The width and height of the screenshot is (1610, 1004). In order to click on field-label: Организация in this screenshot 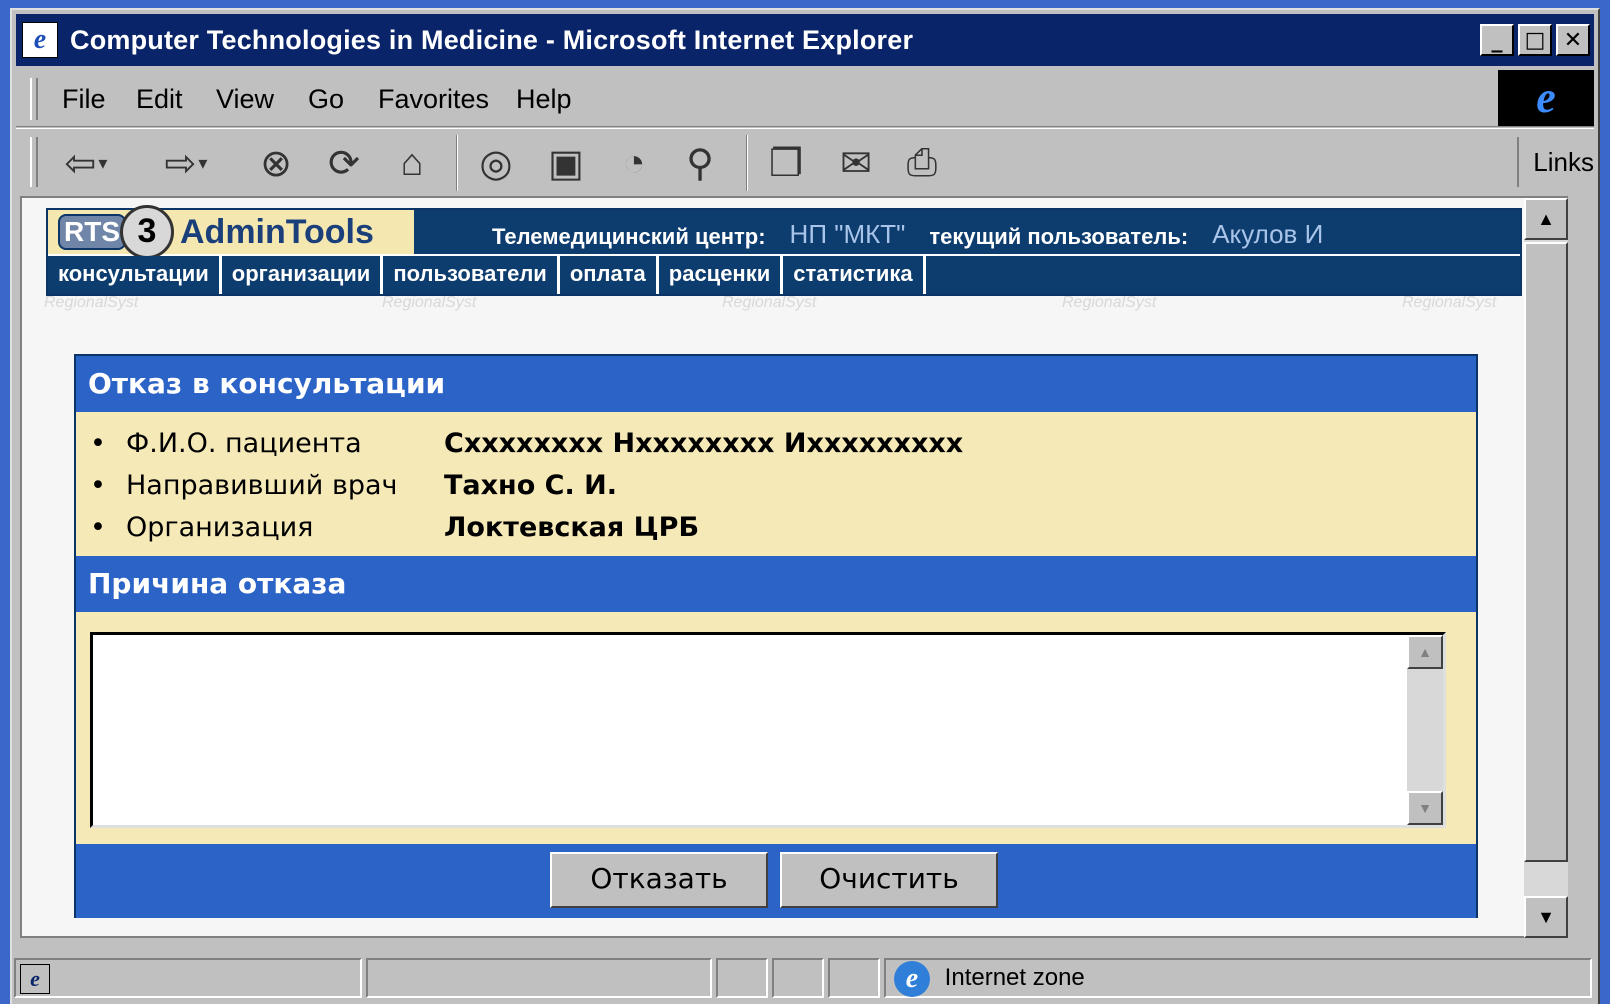, I will do `click(220, 527)`.